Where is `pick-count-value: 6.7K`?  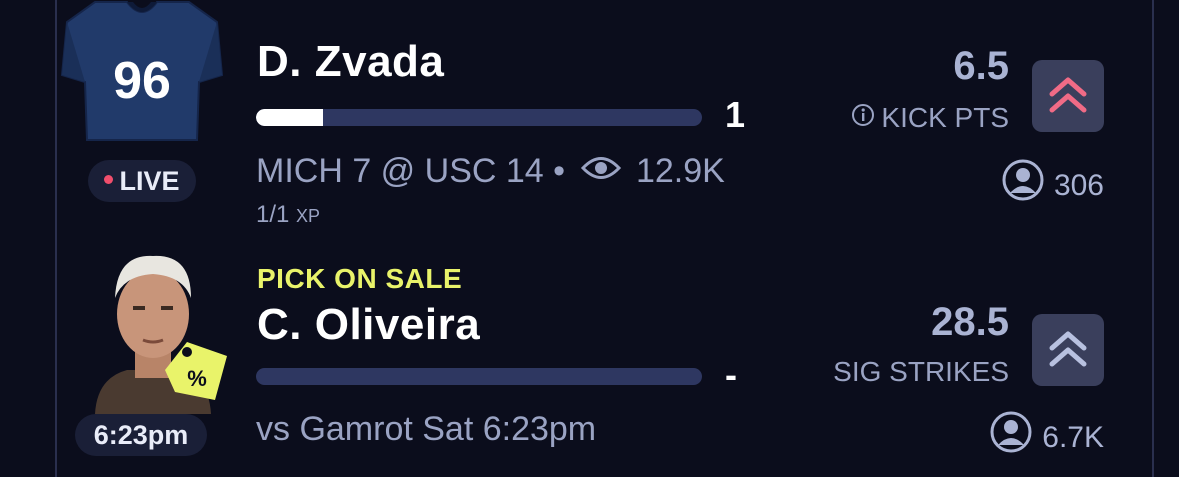 pick-count-value: 6.7K is located at coordinates (1073, 437).